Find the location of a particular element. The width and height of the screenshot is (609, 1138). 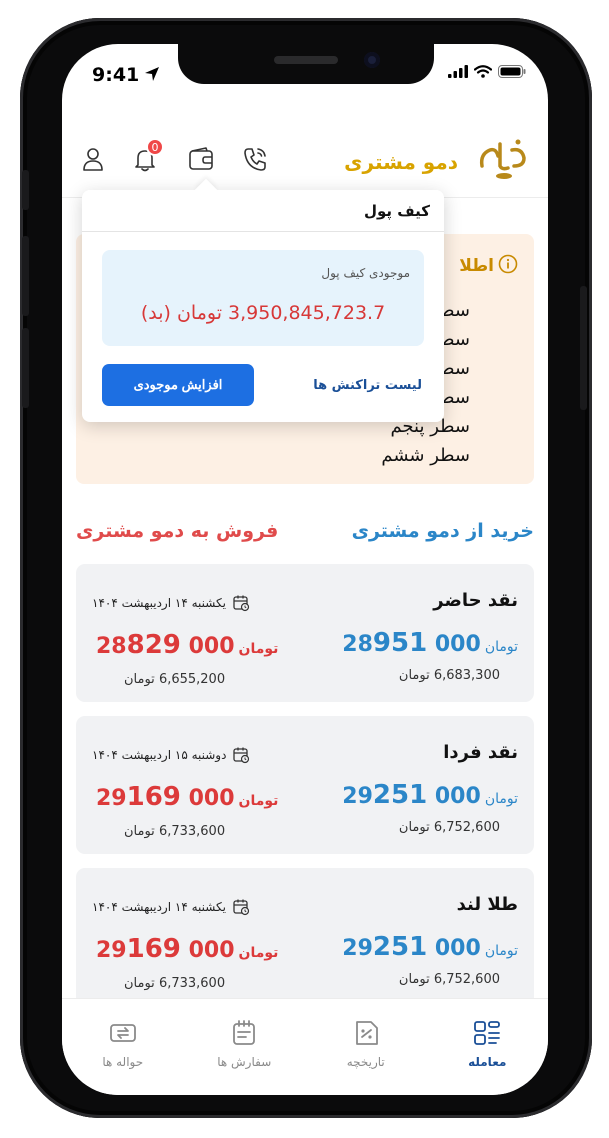

status-indicators is located at coordinates (487, 71).